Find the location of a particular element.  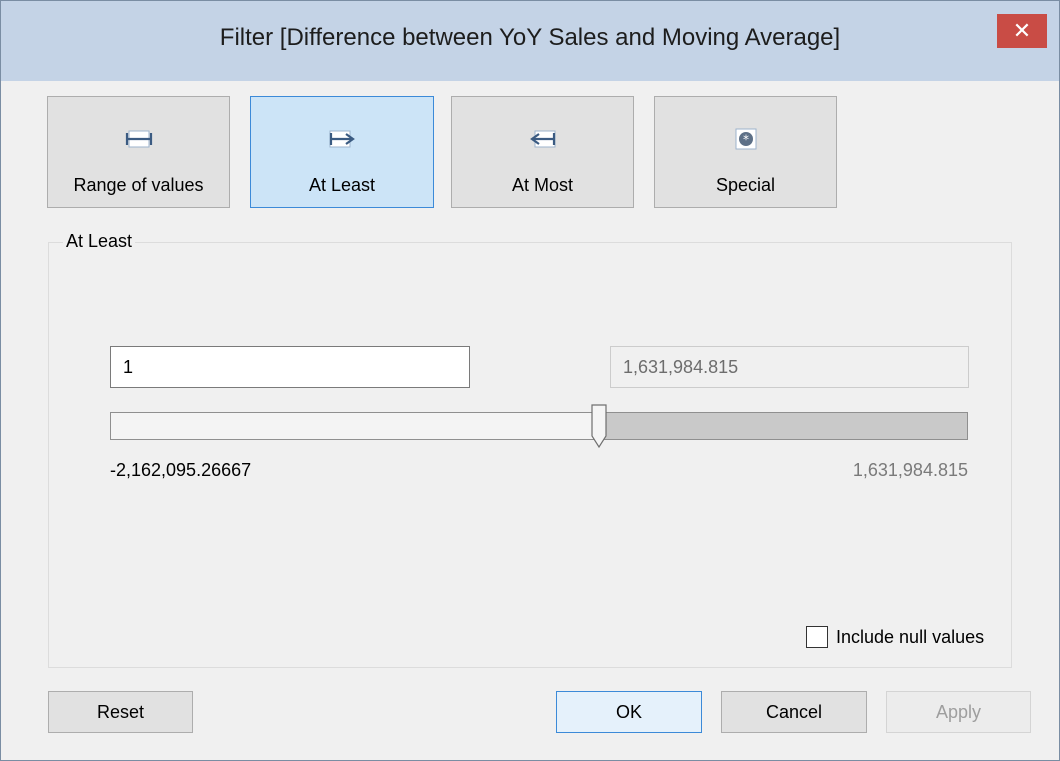

max-value-field: 1,631,984.815 is located at coordinates (789, 367).